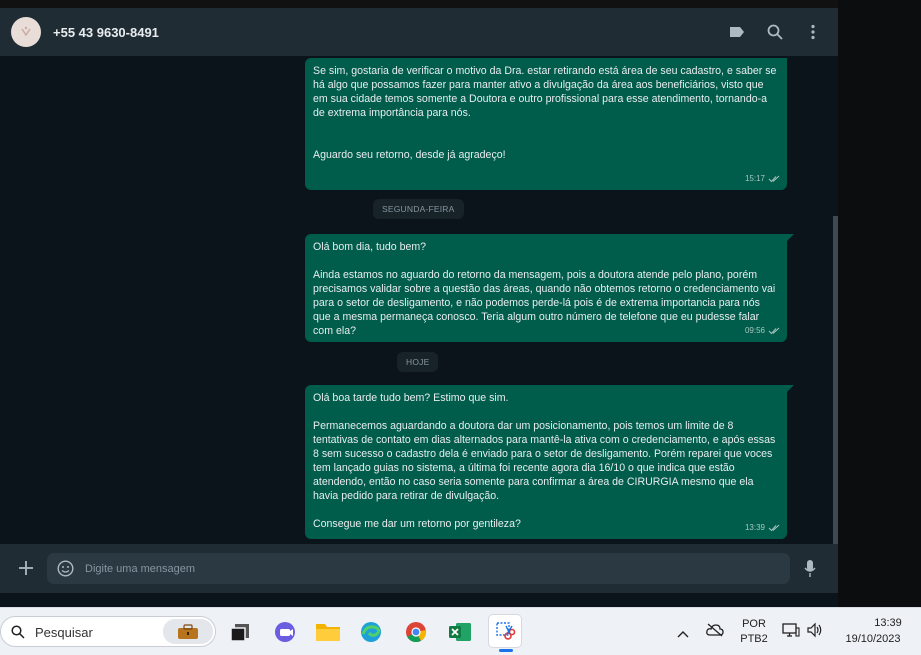  Describe the element at coordinates (240, 632) in the screenshot. I see `task-view-icon` at that location.